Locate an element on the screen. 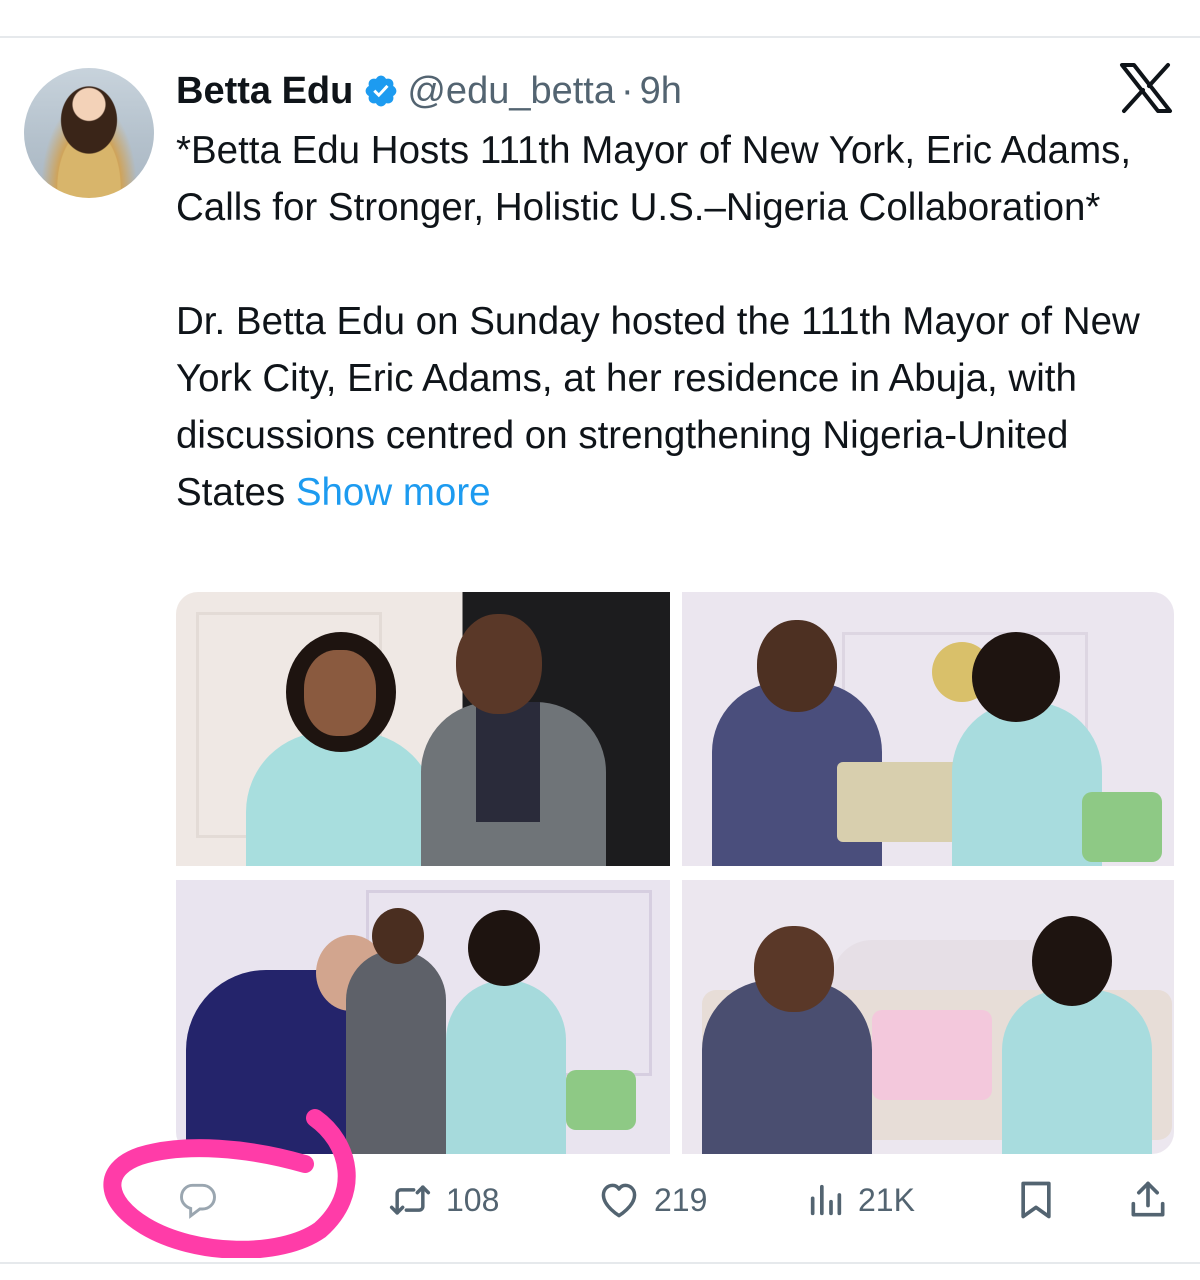 The image size is (1200, 1280). retweet-icon is located at coordinates (410, 1200).